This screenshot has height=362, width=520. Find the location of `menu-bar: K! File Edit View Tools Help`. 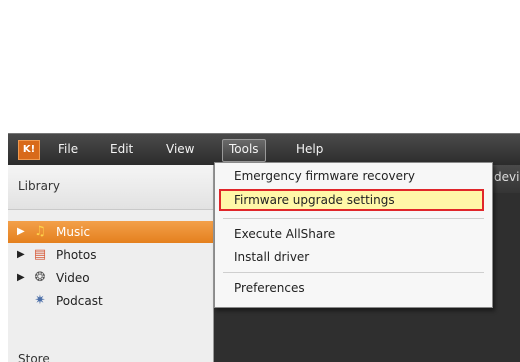

menu-bar: K! File Edit View Tools Help is located at coordinates (264, 149).